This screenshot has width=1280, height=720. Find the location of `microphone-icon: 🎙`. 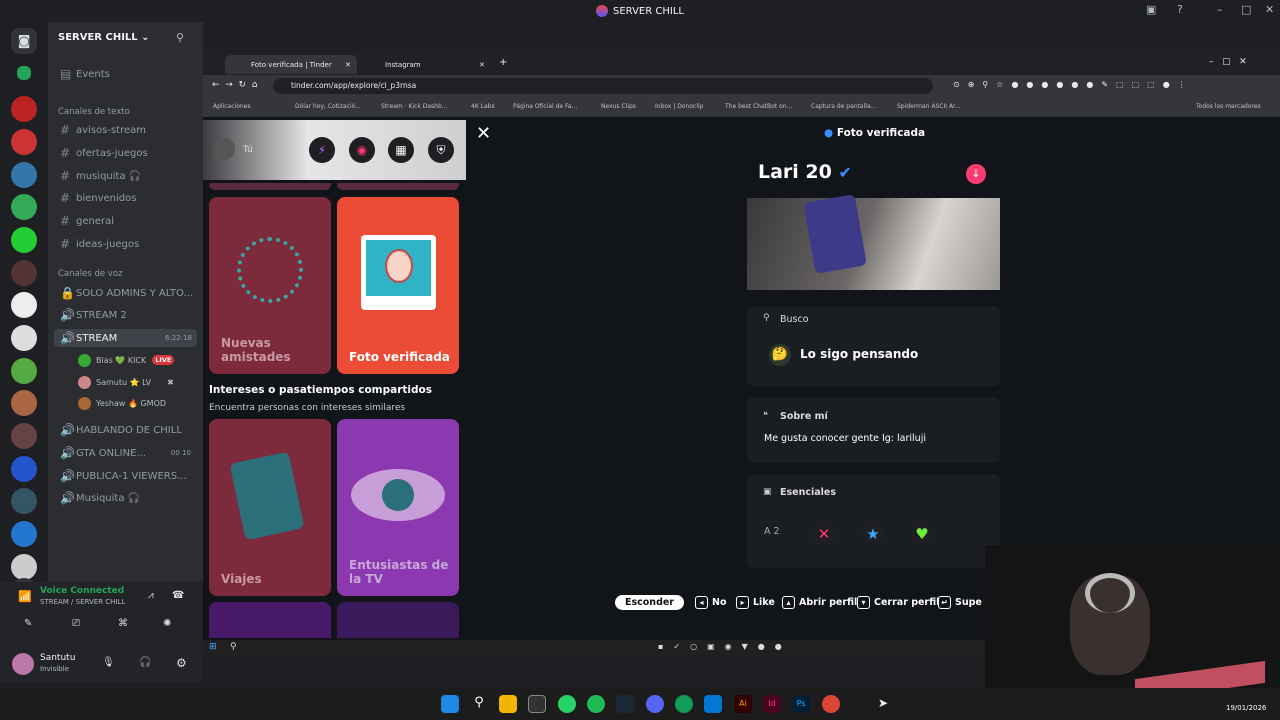

microphone-icon: 🎙 is located at coordinates (108, 662).